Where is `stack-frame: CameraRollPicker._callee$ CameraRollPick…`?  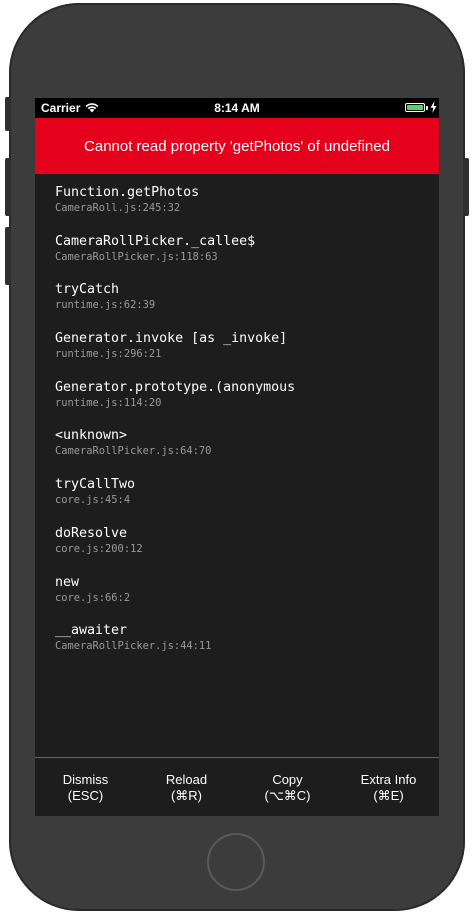 stack-frame: CameraRollPicker._callee$ CameraRollPick… is located at coordinates (240, 257).